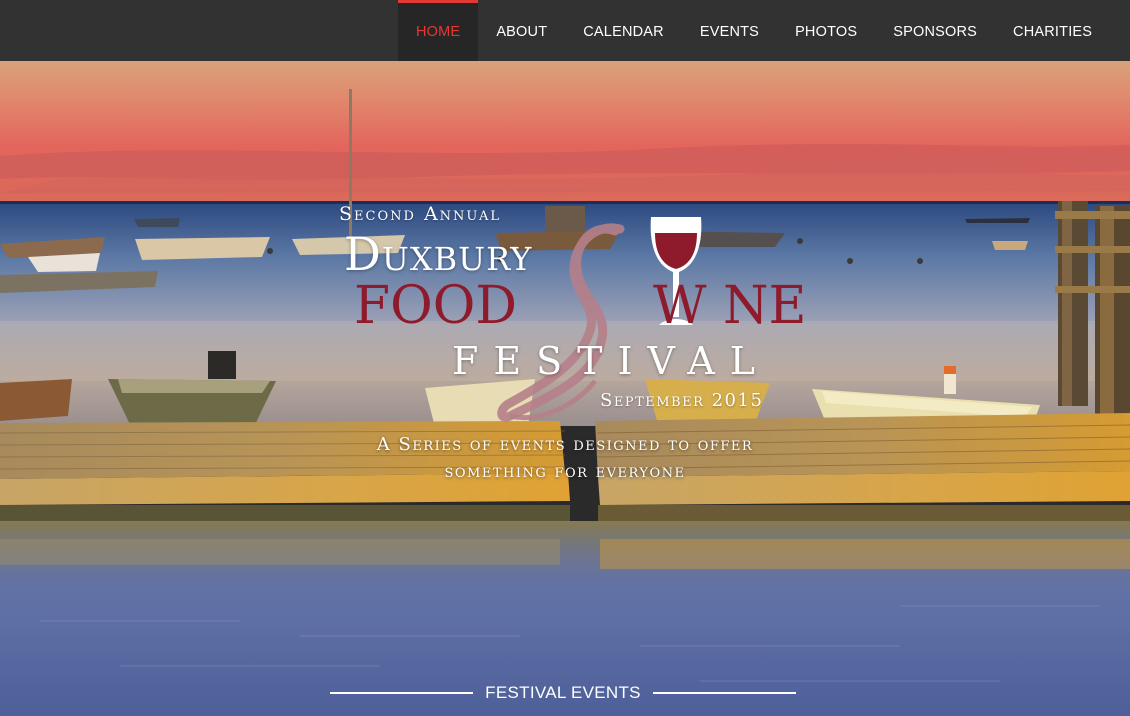 This screenshot has width=1130, height=716. What do you see at coordinates (623, 30) in the screenshot?
I see `nav-item-calendar: CALENDAR` at bounding box center [623, 30].